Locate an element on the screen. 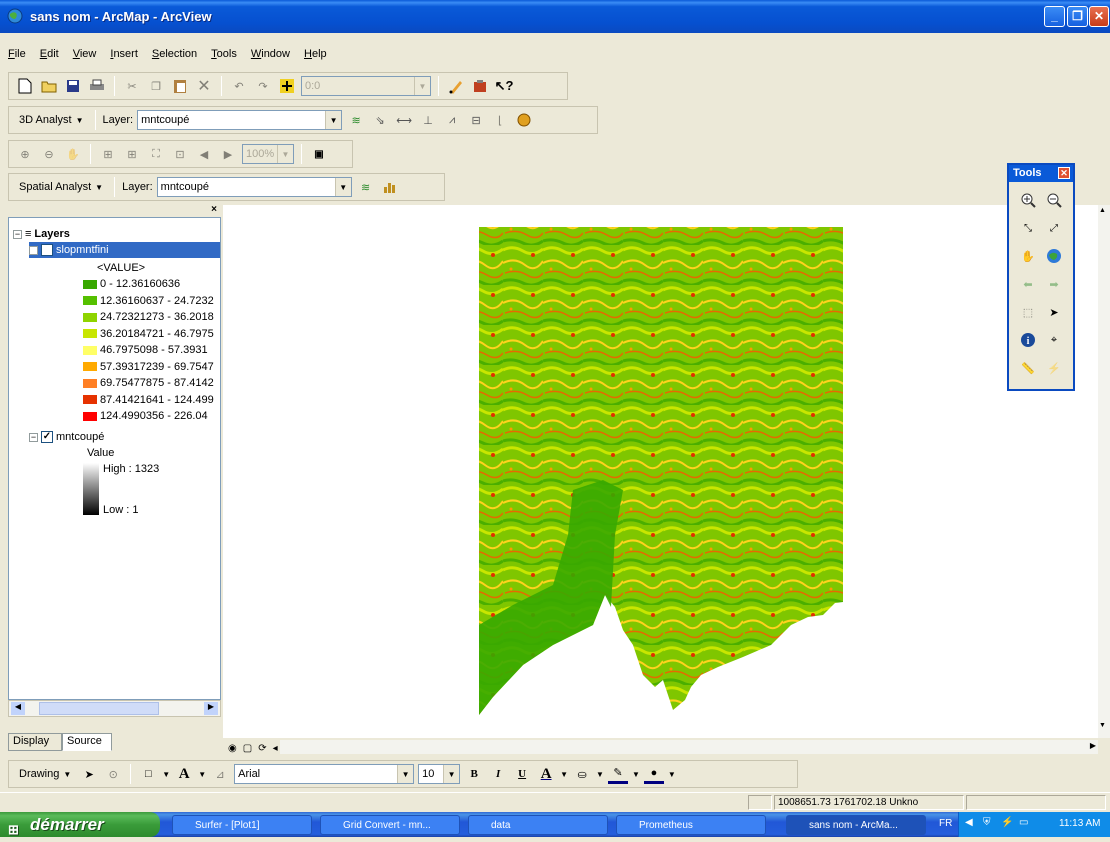  legend-class-row: 36.20184721 - 46.7975 is located at coordinates (148, 334).